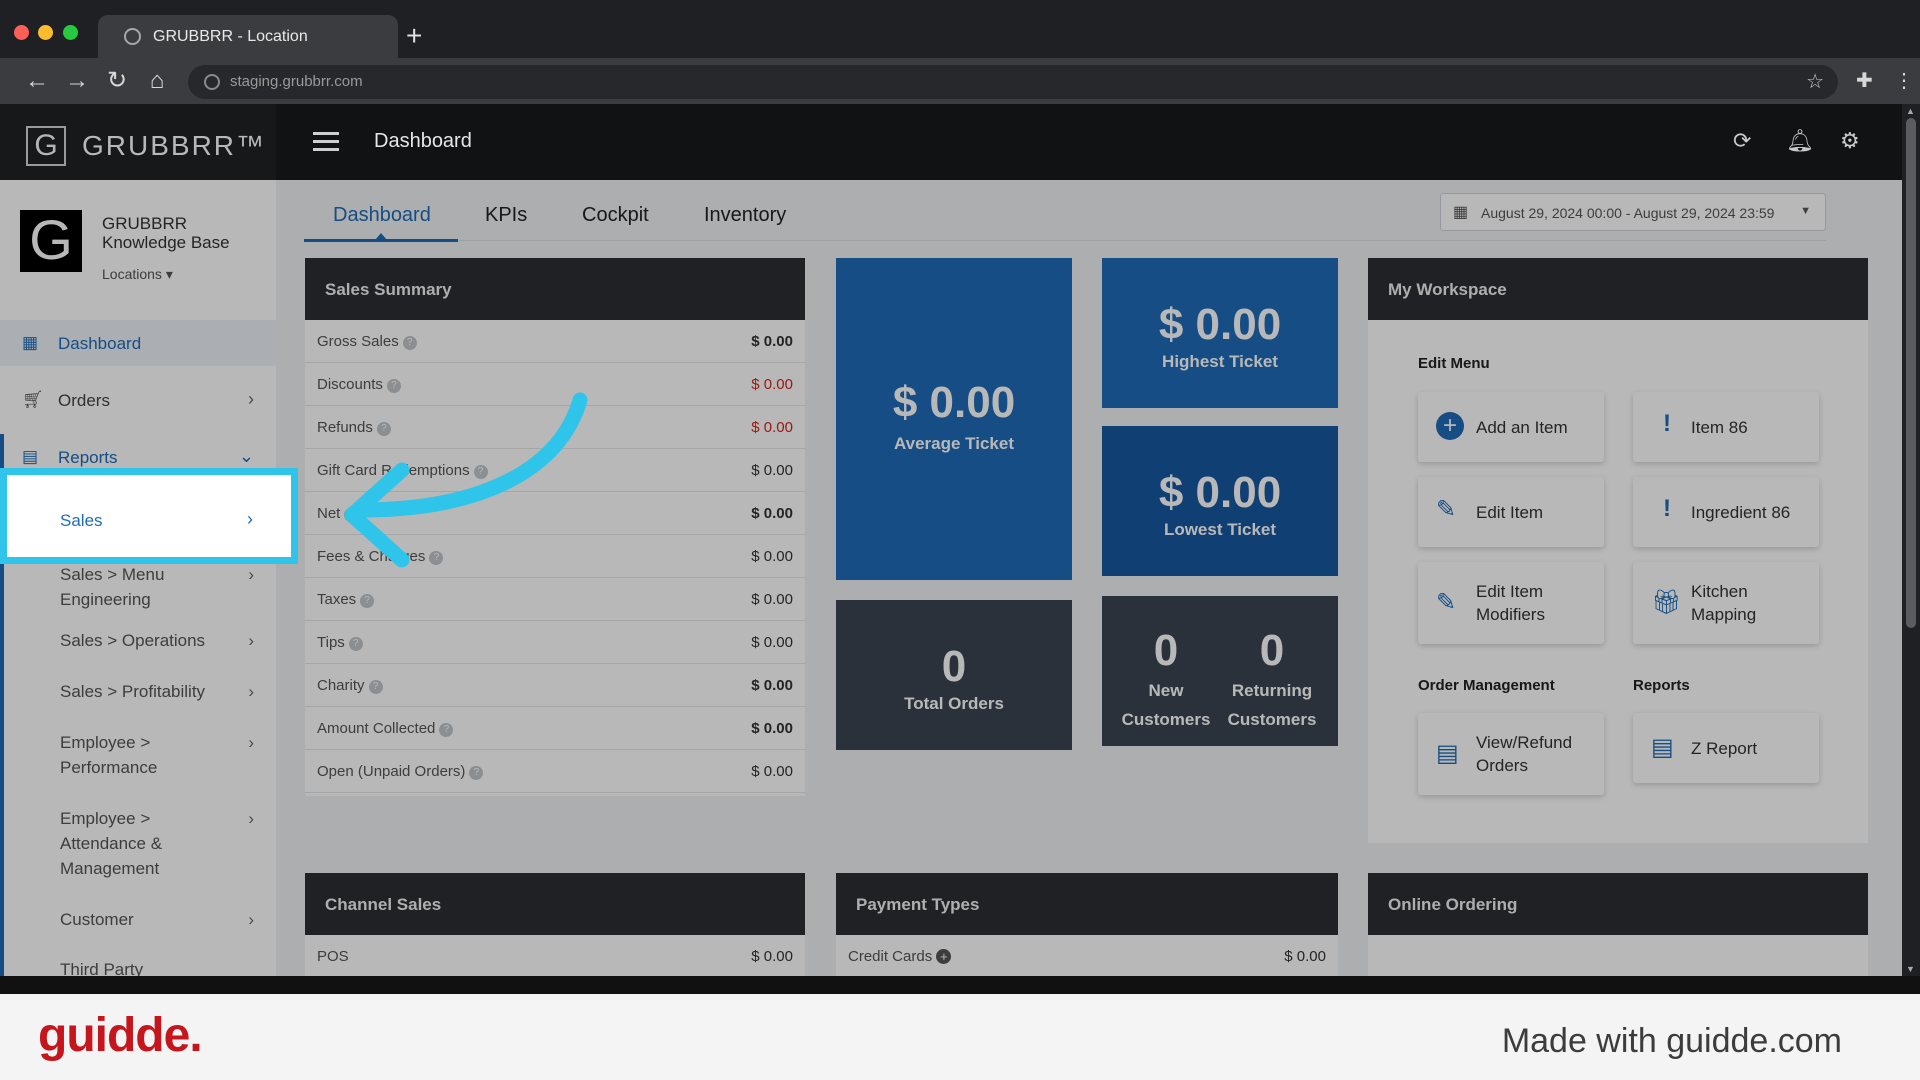 This screenshot has height=1080, width=1920. What do you see at coordinates (1850, 141) in the screenshot?
I see `settings-gear-icon: ⚙` at bounding box center [1850, 141].